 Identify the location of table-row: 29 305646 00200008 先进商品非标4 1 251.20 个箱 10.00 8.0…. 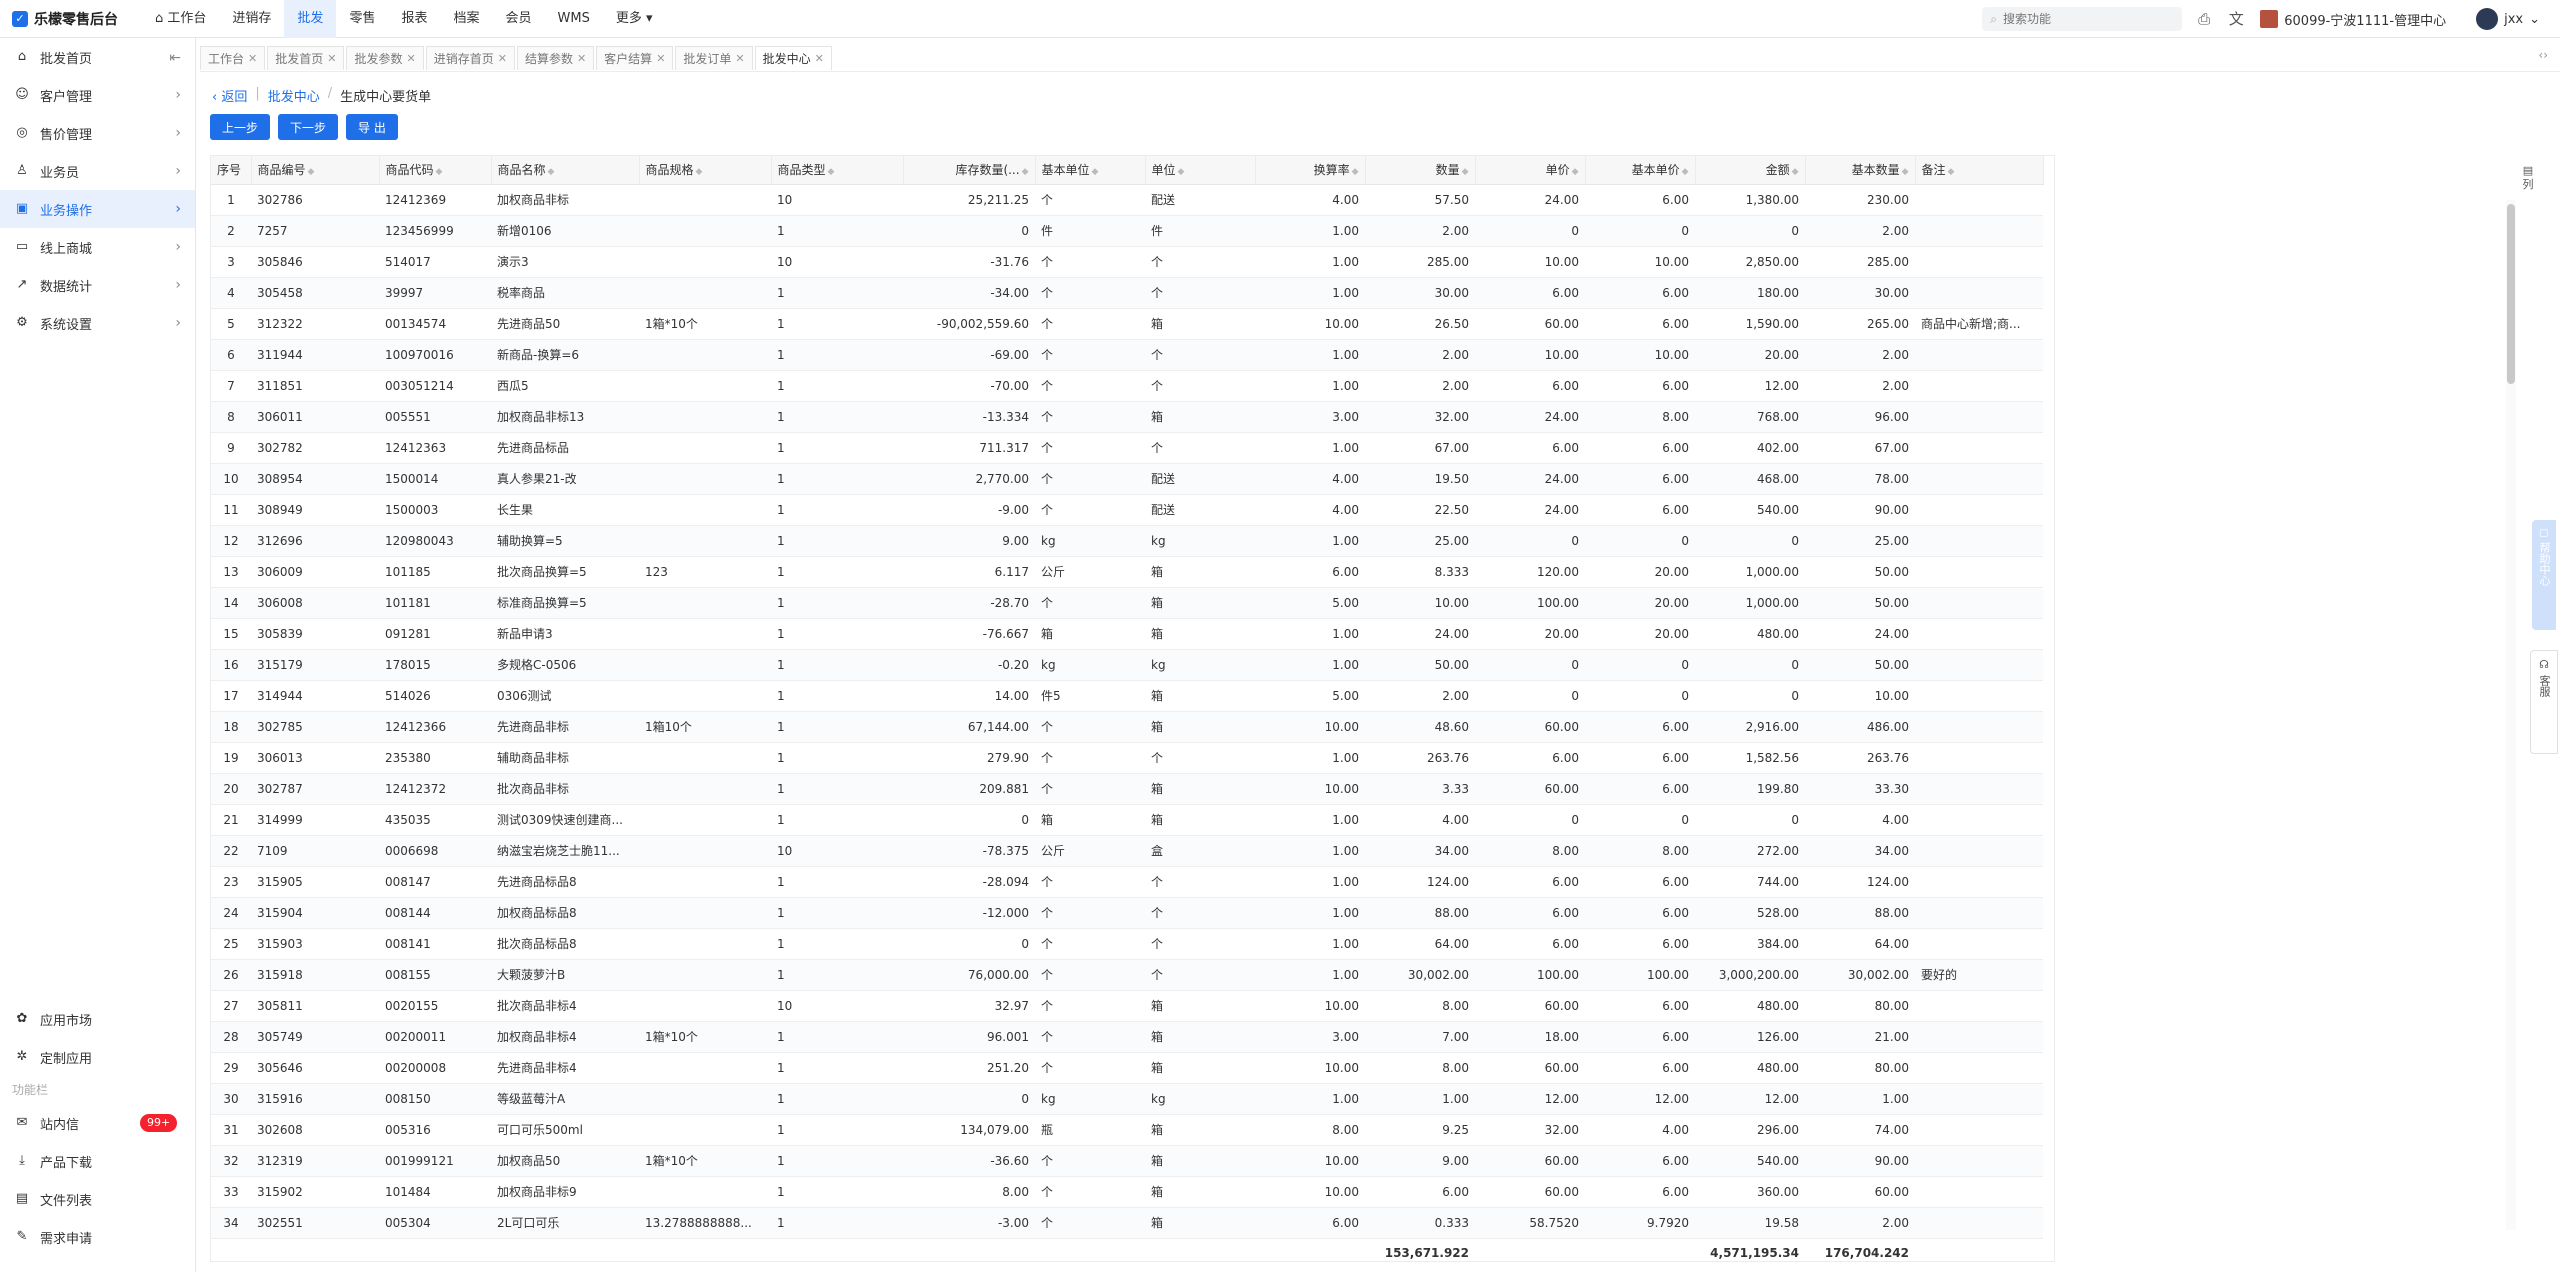
(1127, 1068).